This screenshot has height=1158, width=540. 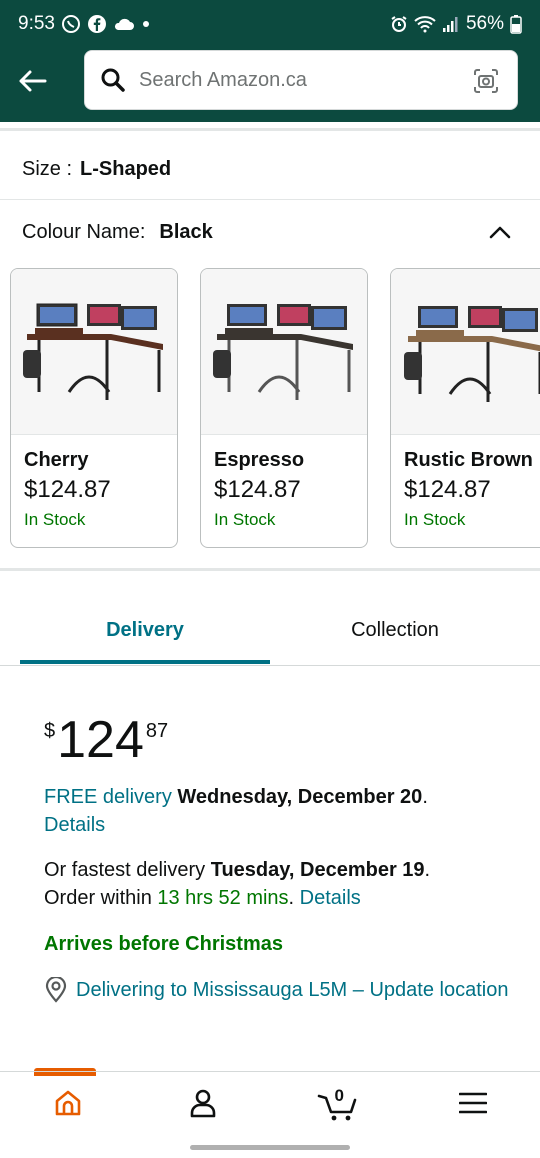 I want to click on price-whole: 124, so click(x=100, y=740).